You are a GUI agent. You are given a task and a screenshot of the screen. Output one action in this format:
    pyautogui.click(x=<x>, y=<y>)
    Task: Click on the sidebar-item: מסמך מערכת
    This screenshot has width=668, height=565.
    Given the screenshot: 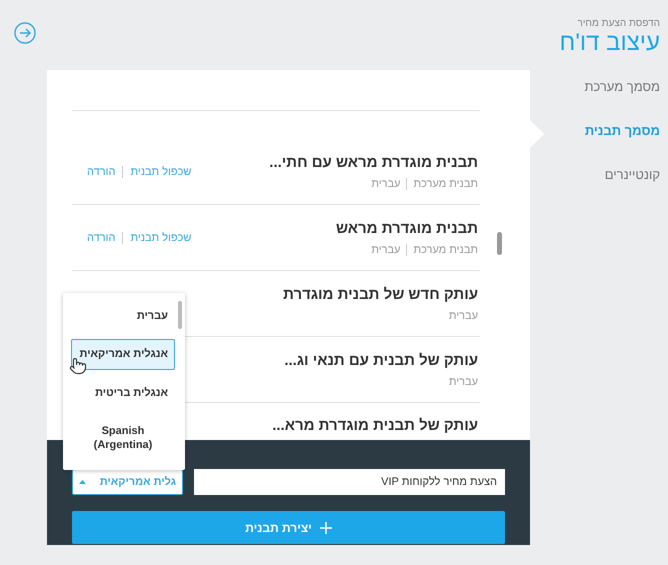 What is the action you would take?
    pyautogui.click(x=595, y=101)
    